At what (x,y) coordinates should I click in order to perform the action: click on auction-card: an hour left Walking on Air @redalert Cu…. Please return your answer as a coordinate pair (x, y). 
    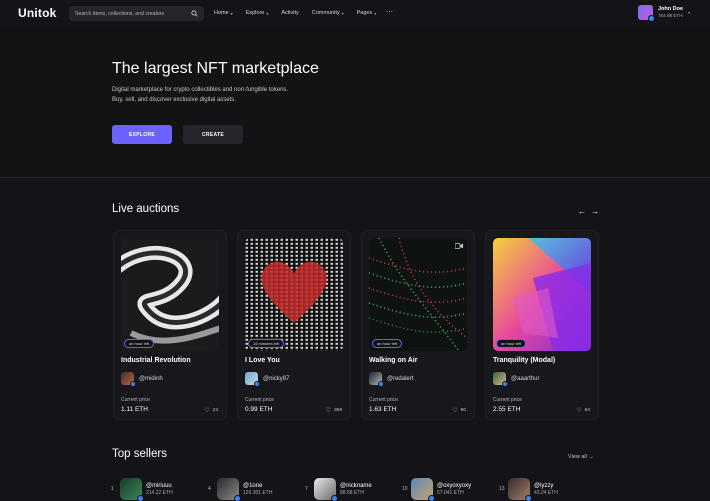
    Looking at the image, I should click on (418, 325).